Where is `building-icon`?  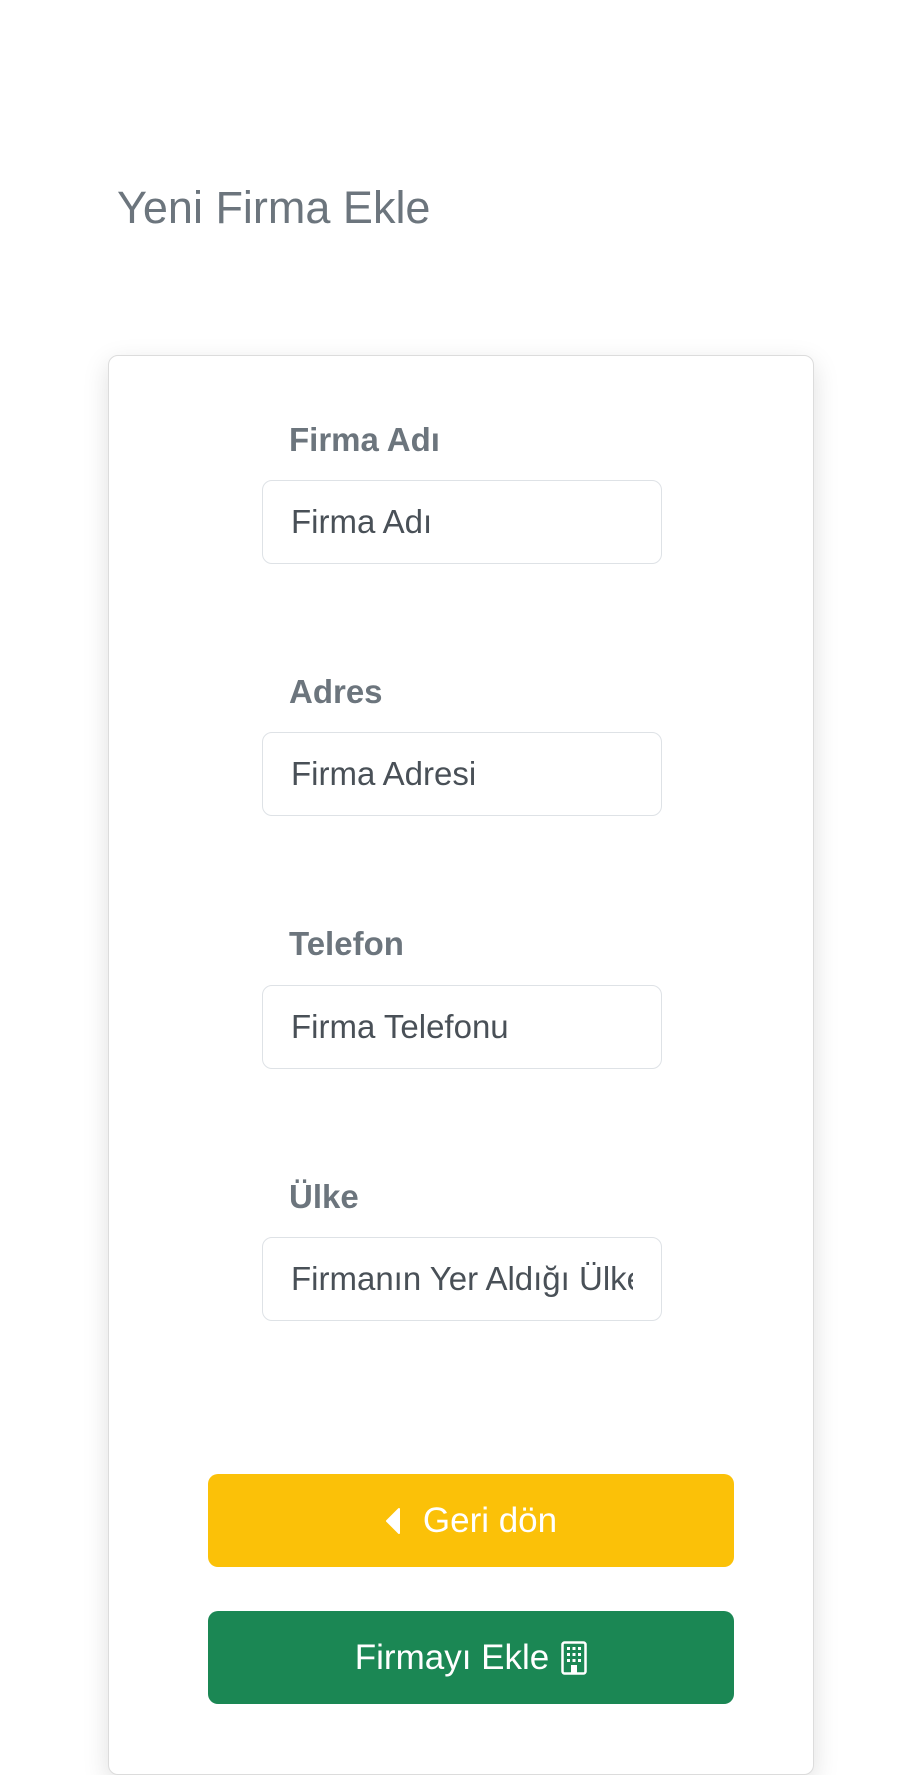 building-icon is located at coordinates (574, 1657).